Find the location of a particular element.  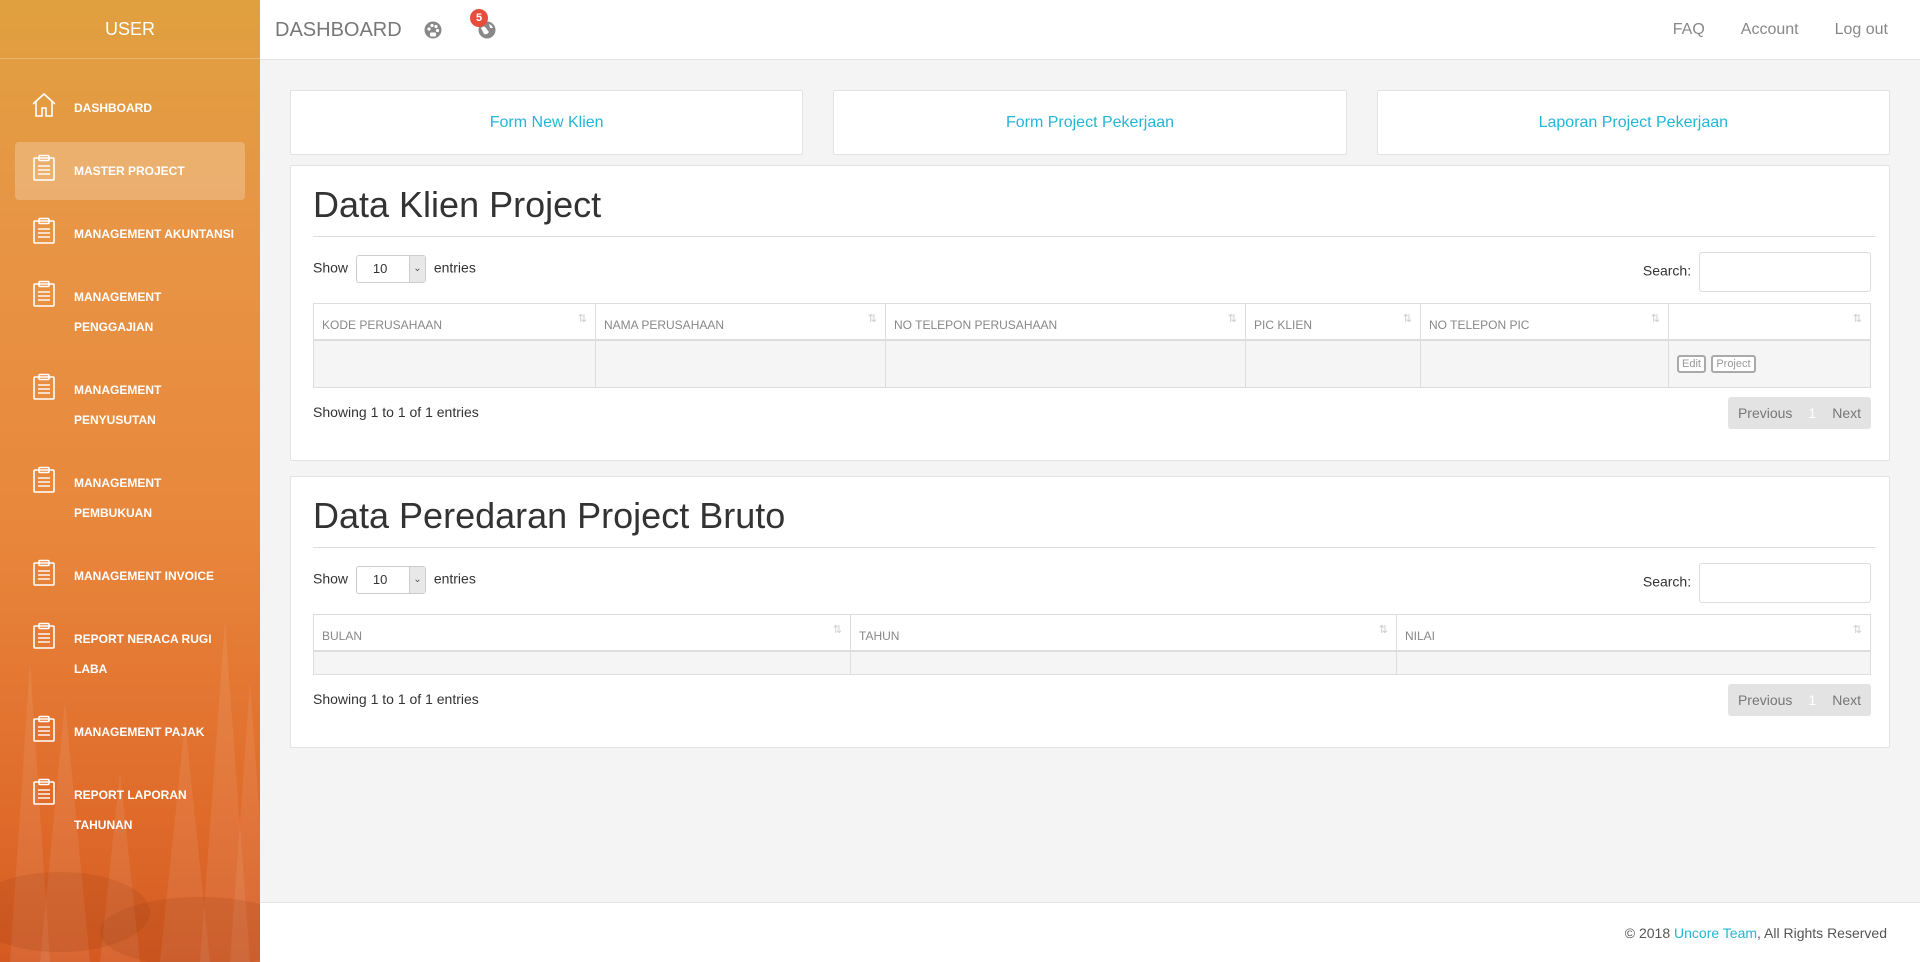

navbar-brand: DASHBOARD is located at coordinates (338, 30).